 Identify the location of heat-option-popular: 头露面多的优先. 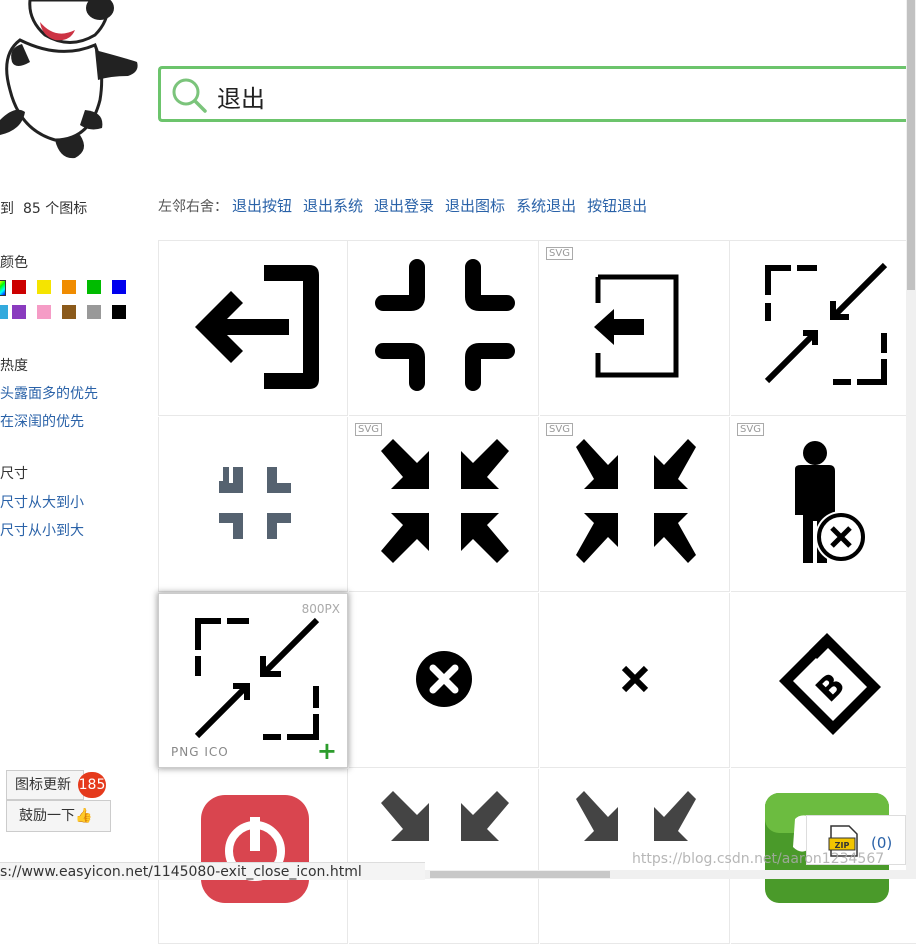
(49, 393).